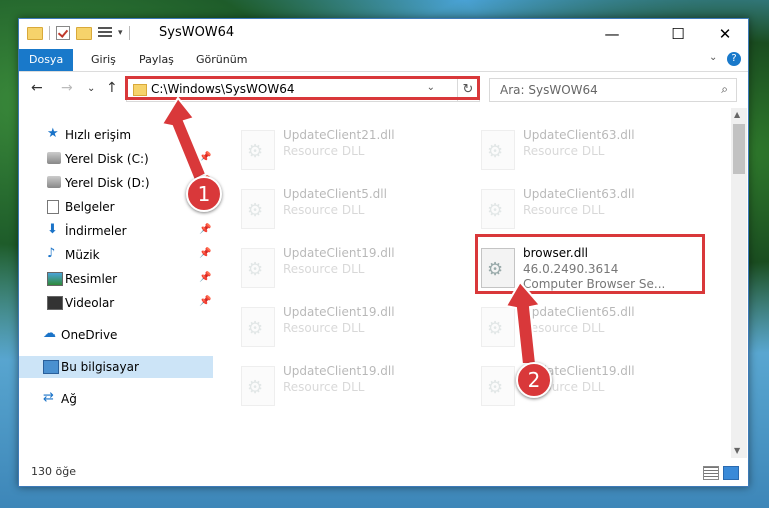 This screenshot has height=508, width=769. What do you see at coordinates (534, 380) in the screenshot?
I see `step-2-badge: 2` at bounding box center [534, 380].